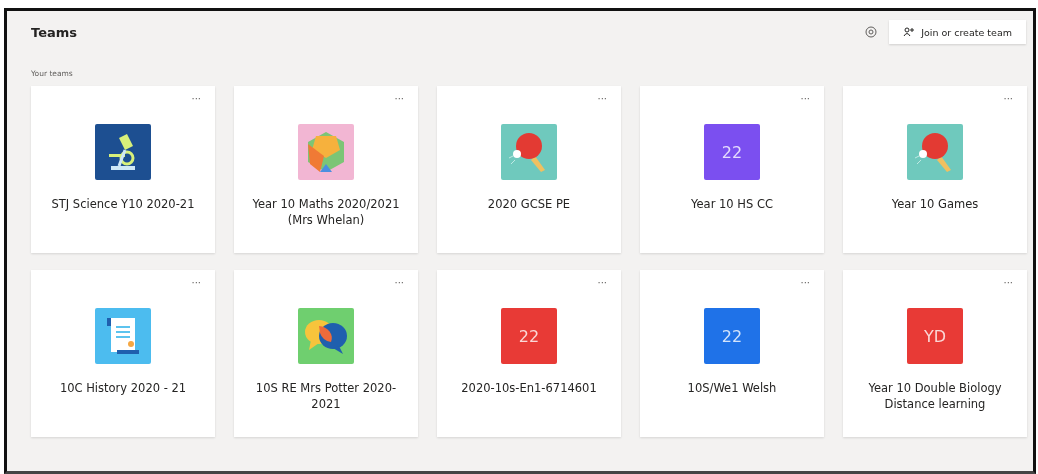 The image size is (1038, 474). Describe the element at coordinates (732, 388) in the screenshot. I see `team-name: 10S/We1 Welsh` at that location.